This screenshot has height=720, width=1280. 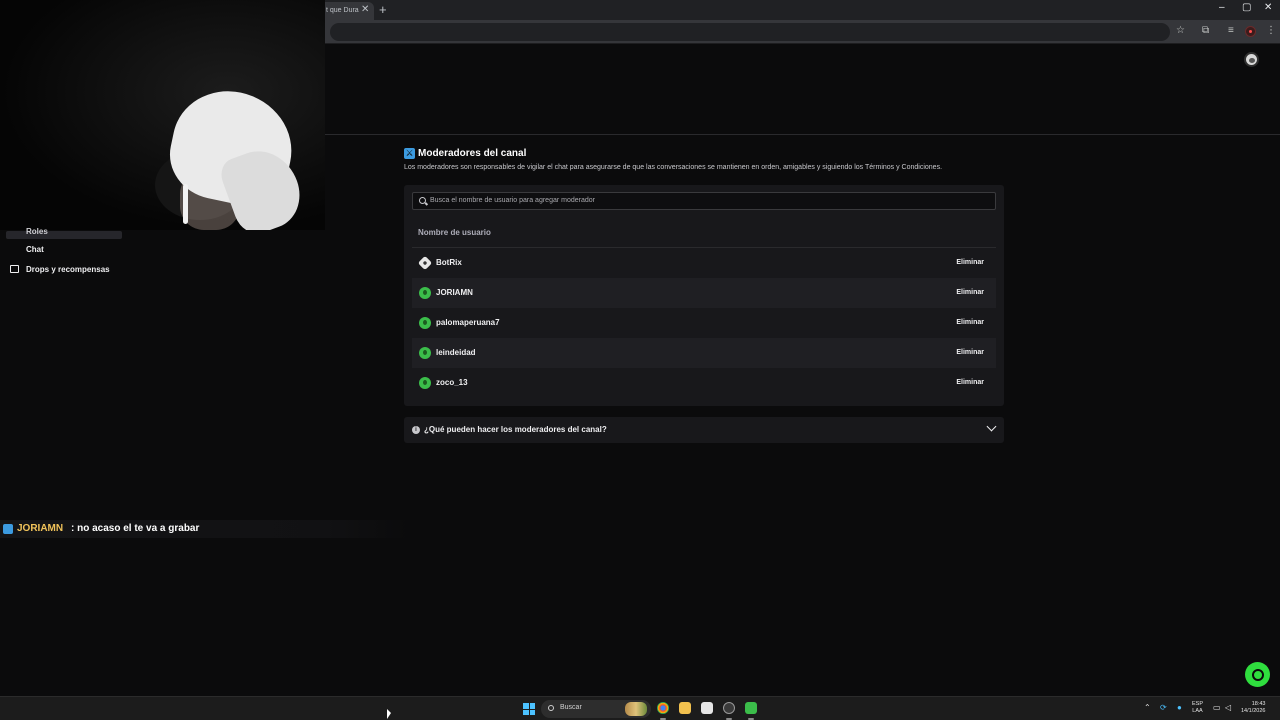 What do you see at coordinates (1246, 7) in the screenshot?
I see `maximize-button: ▢` at bounding box center [1246, 7].